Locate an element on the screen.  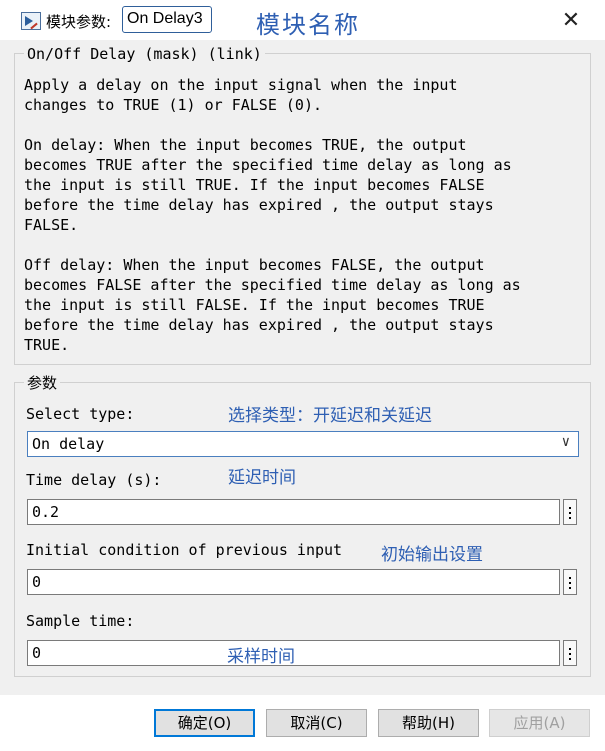
sample-time-label: Sample time: is located at coordinates (80, 621).